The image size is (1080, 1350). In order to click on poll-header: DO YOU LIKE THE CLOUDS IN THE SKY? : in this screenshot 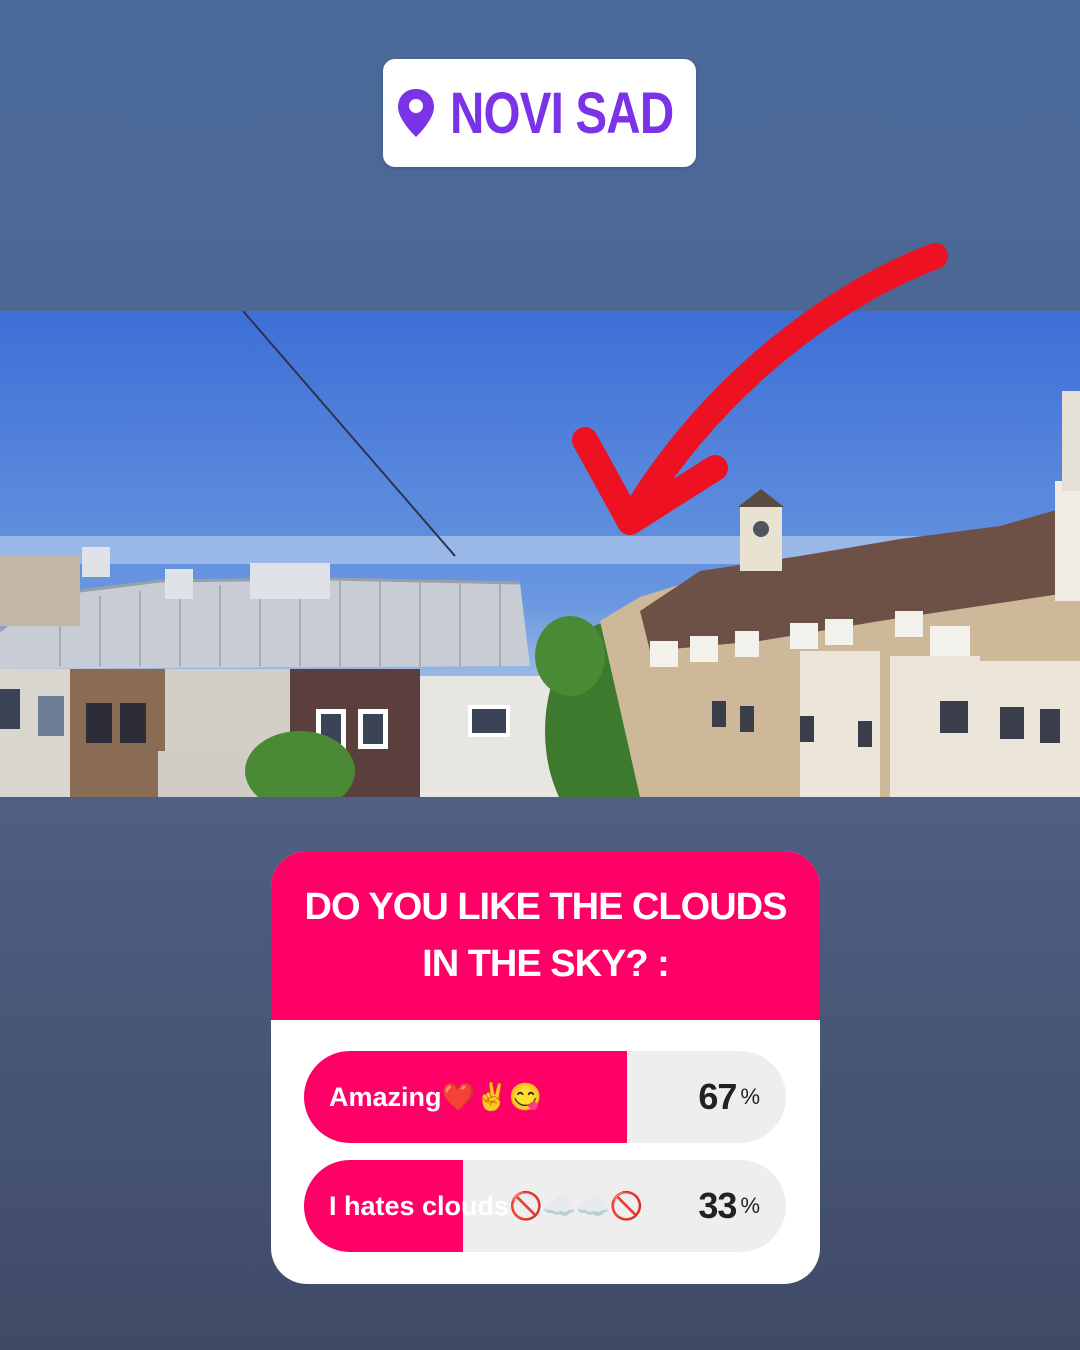, I will do `click(545, 935)`.